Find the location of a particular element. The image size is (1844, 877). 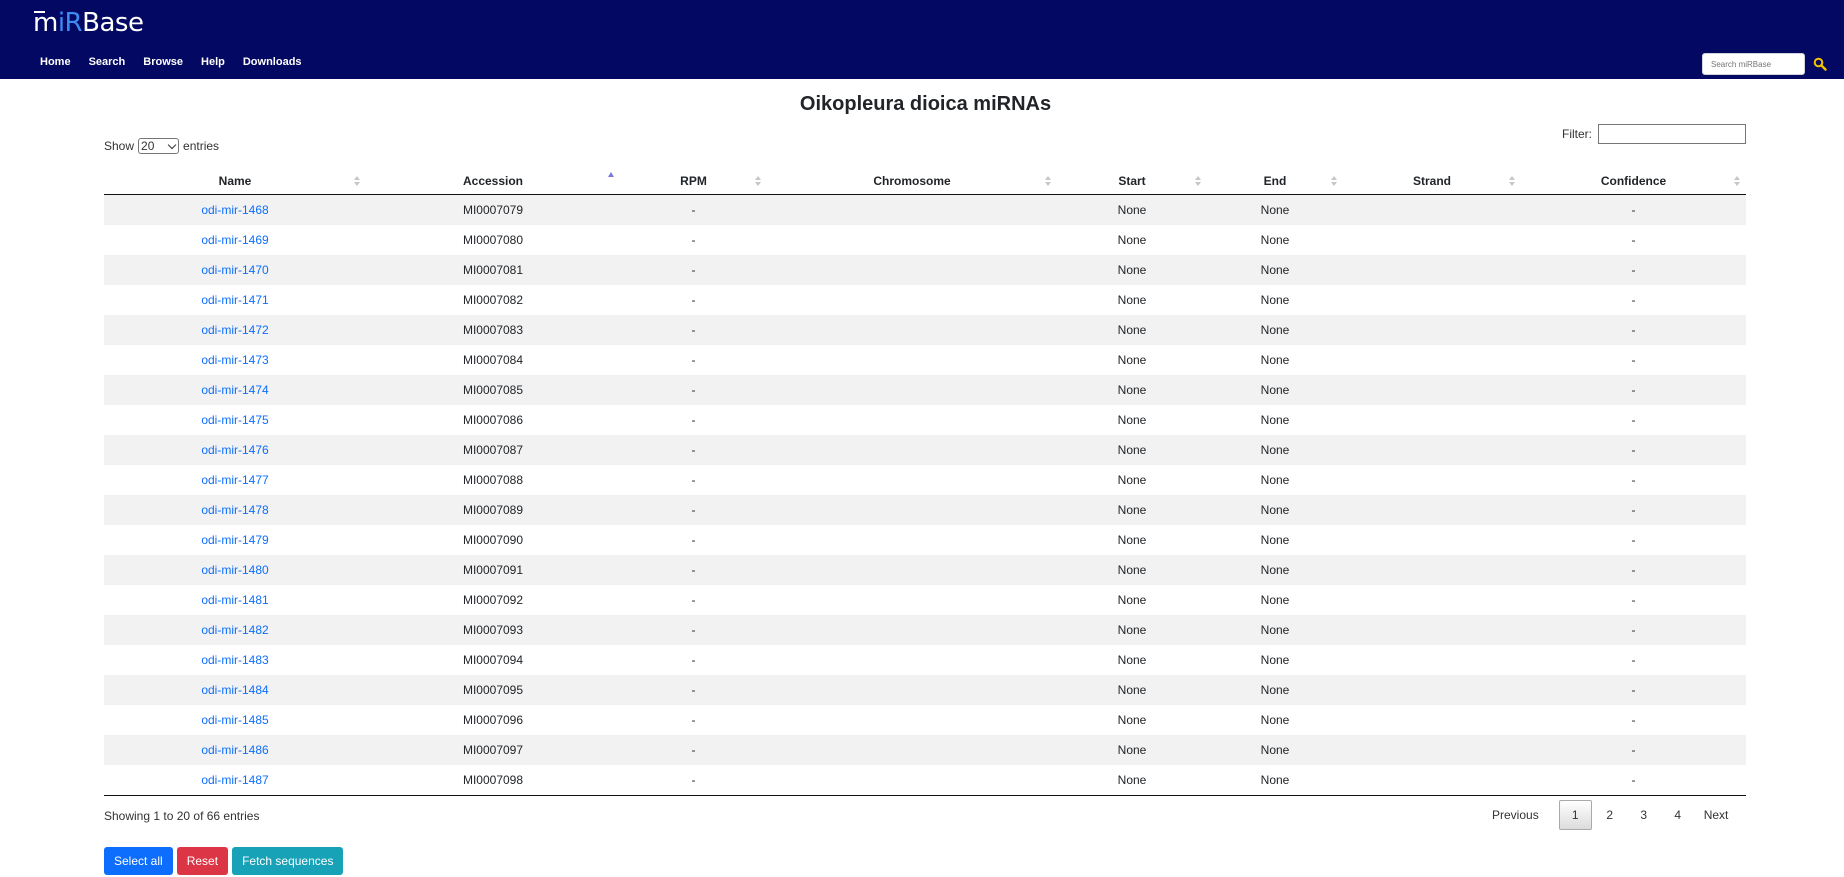

filter-input is located at coordinates (1672, 134).